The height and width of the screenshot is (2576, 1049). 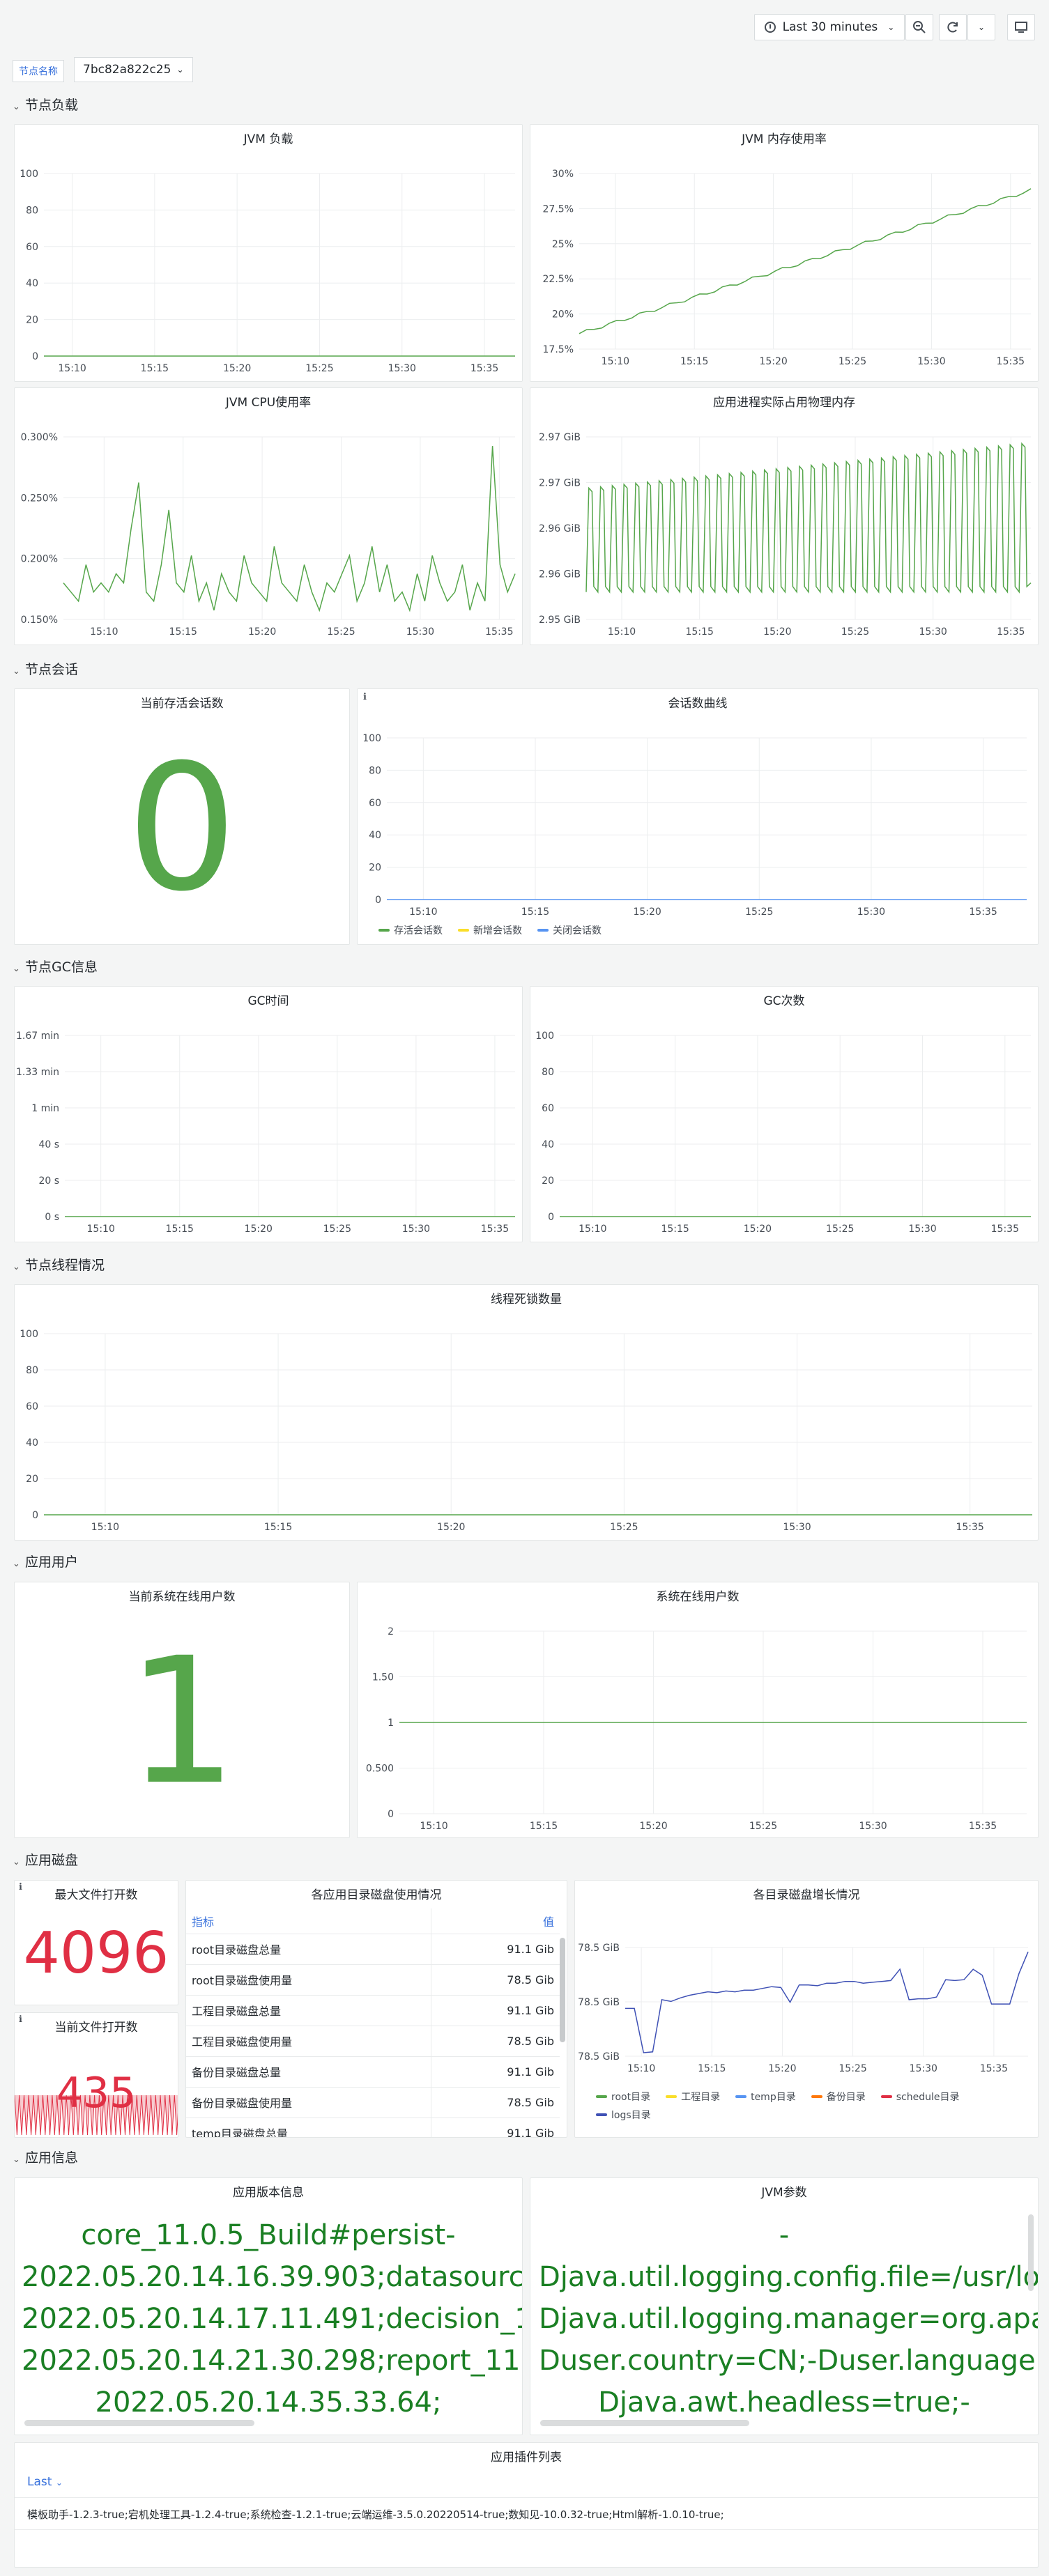 I want to click on y-tick-label: 22.5%, so click(x=558, y=279).